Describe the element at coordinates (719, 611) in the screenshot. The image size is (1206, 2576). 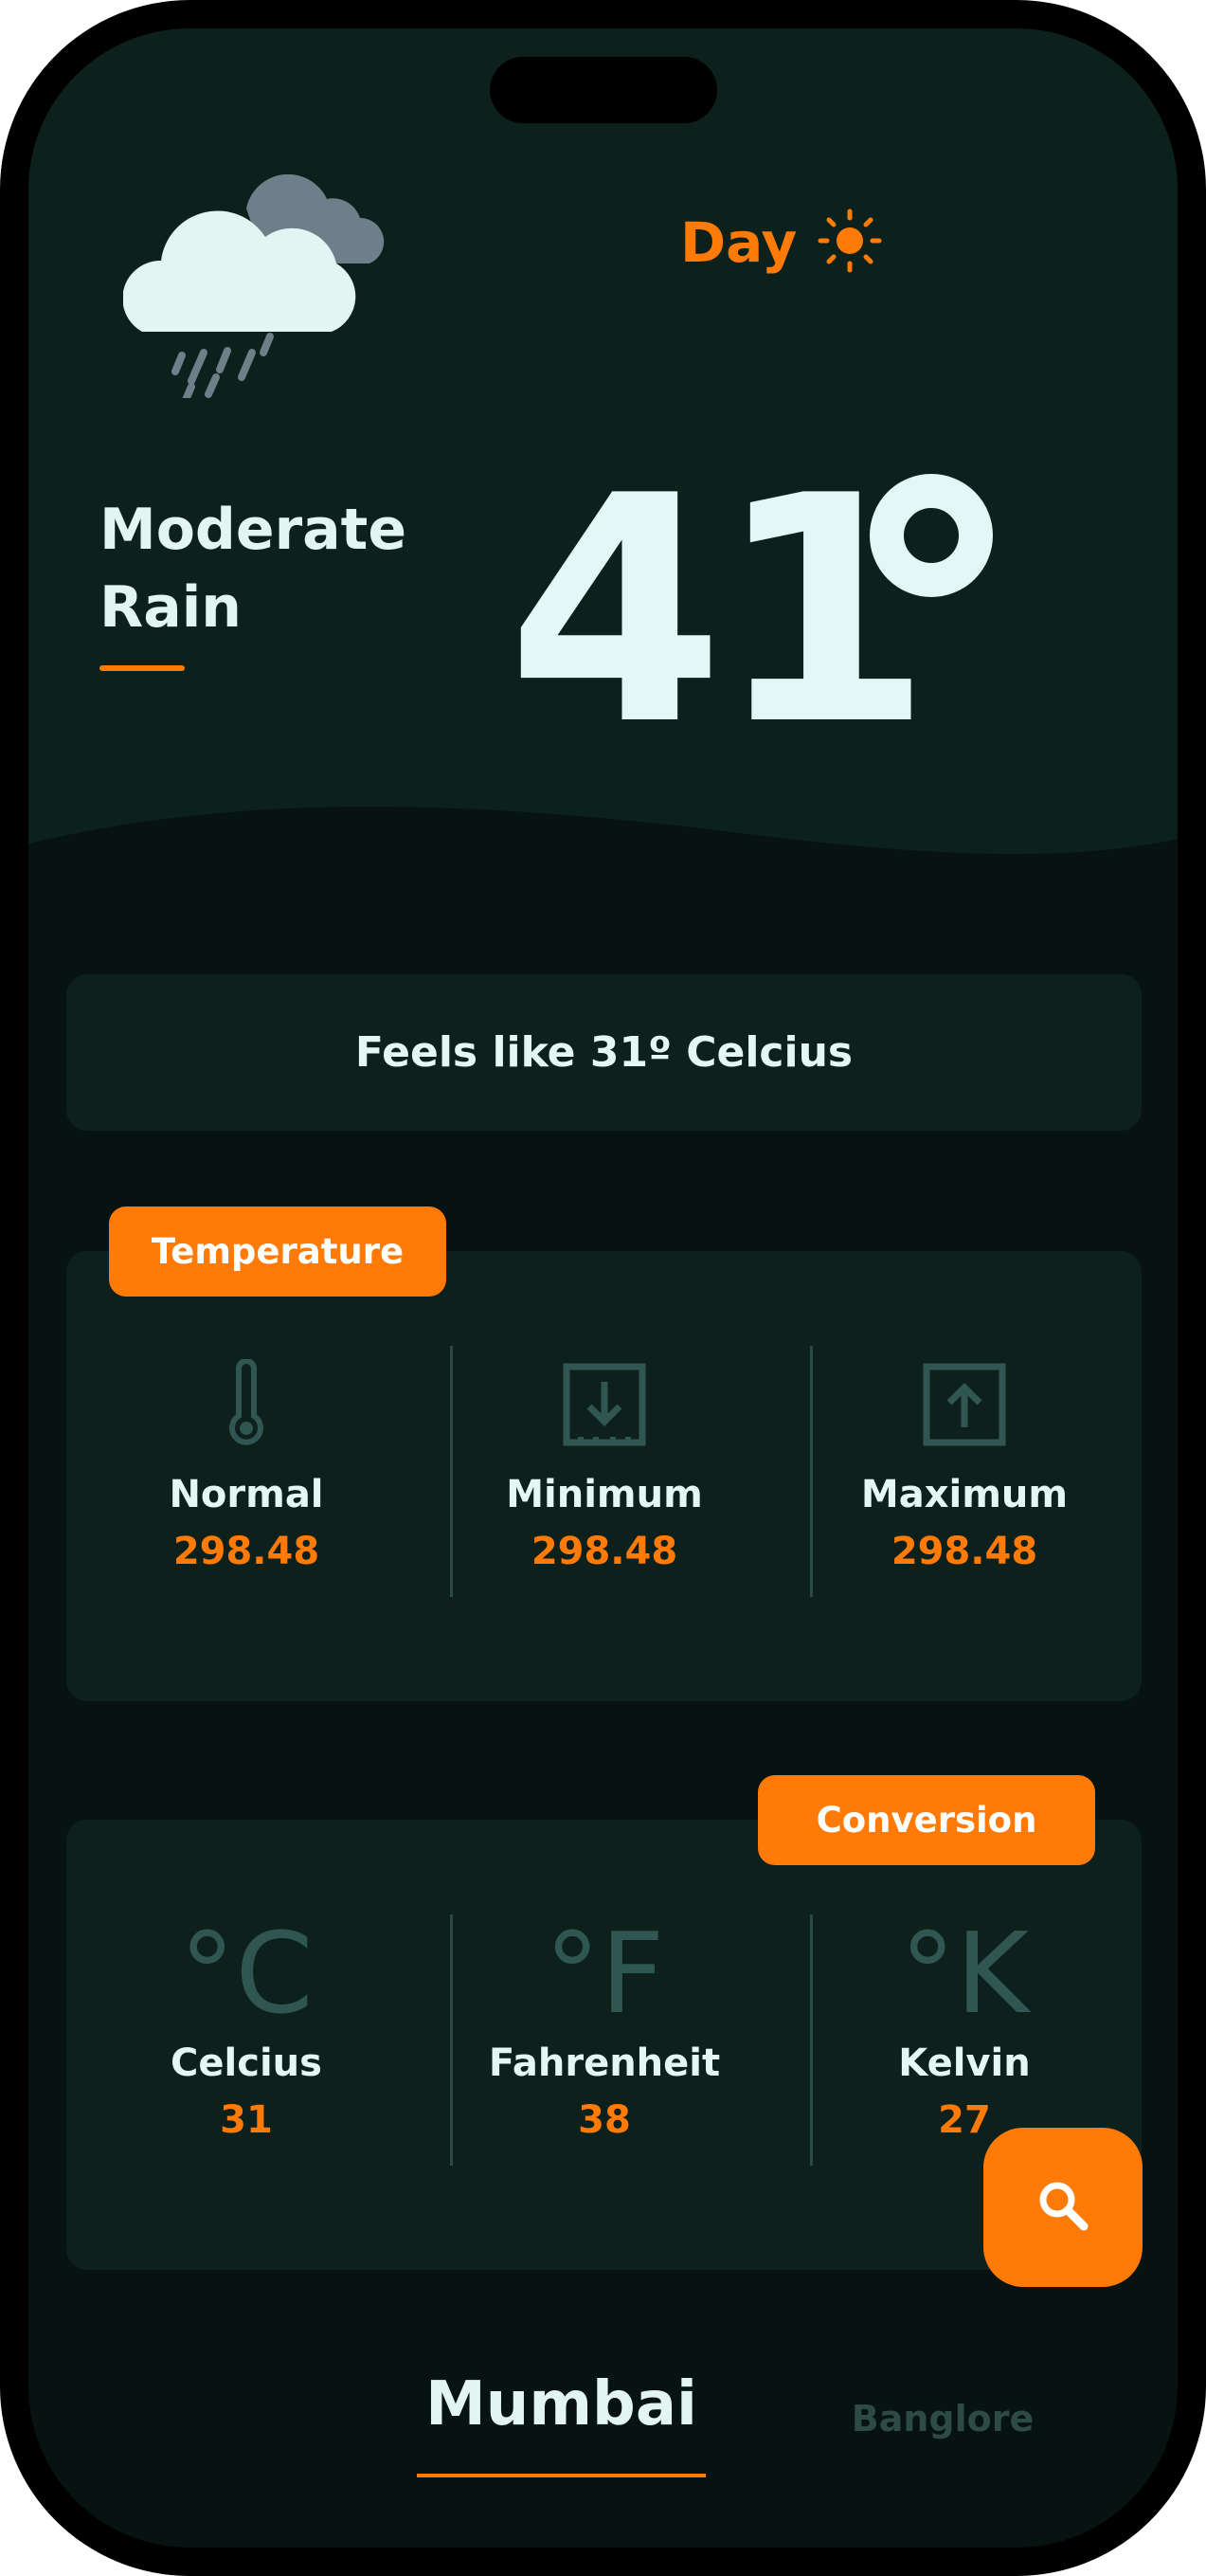
I see `current-temperature: 41` at that location.